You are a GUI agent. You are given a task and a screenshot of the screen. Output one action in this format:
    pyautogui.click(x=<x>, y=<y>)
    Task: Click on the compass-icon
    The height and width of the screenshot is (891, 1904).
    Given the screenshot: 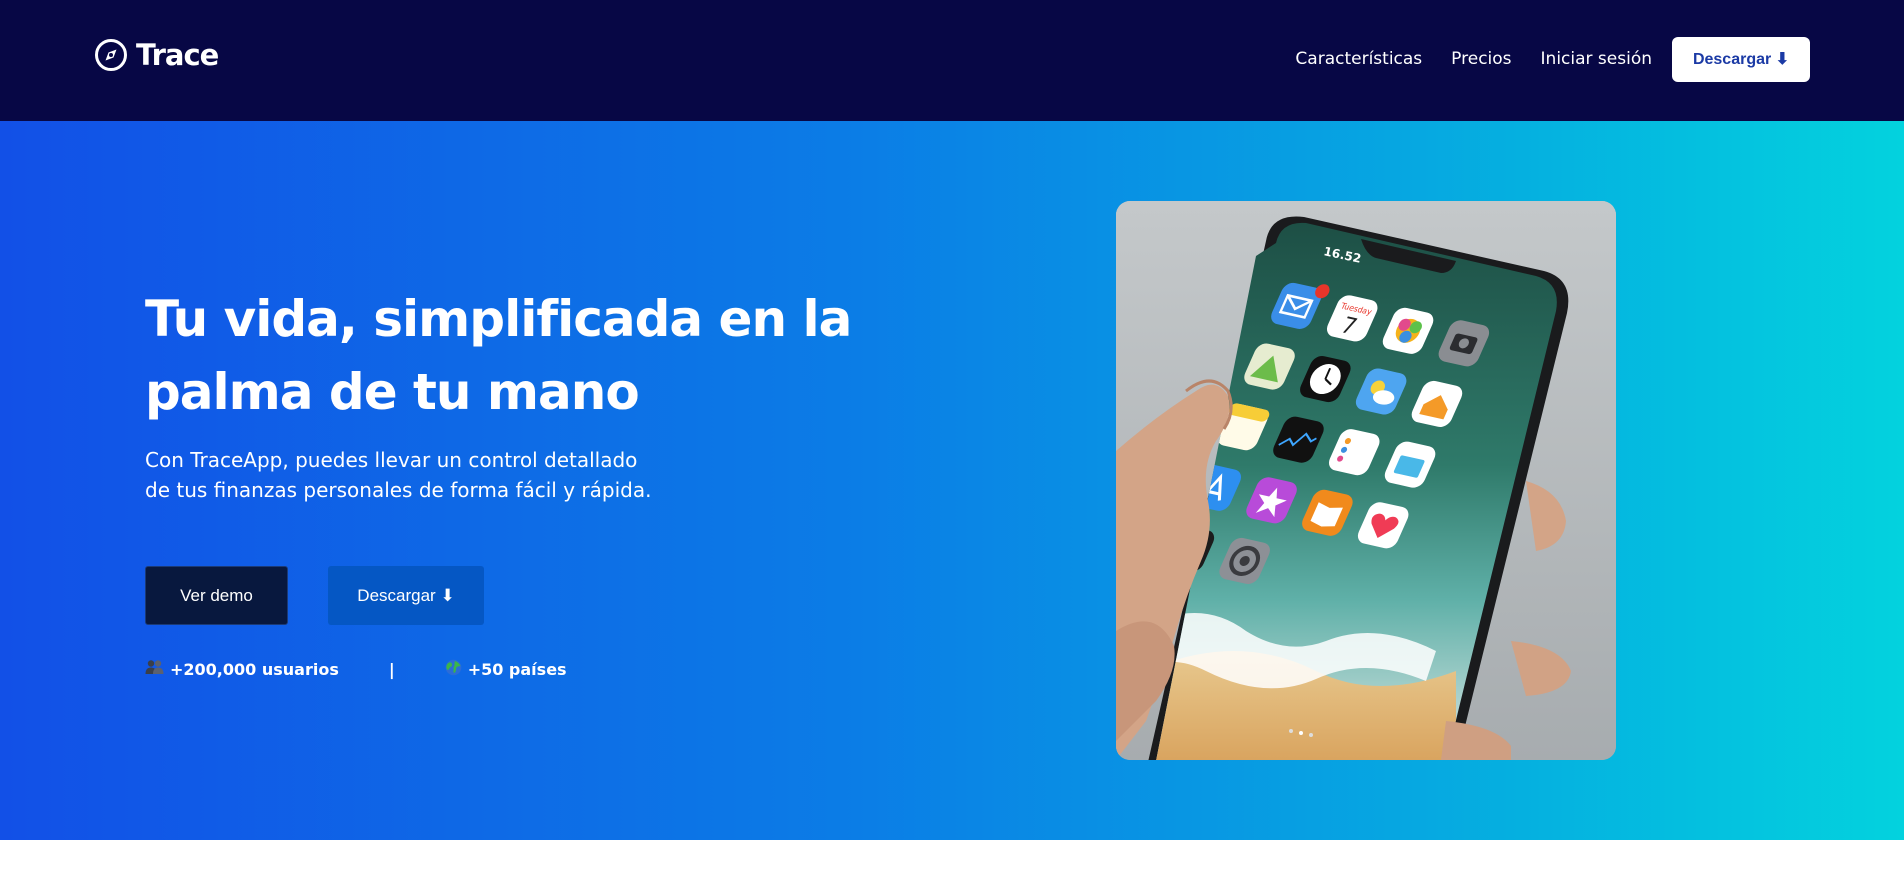 What is the action you would take?
    pyautogui.click(x=111, y=55)
    